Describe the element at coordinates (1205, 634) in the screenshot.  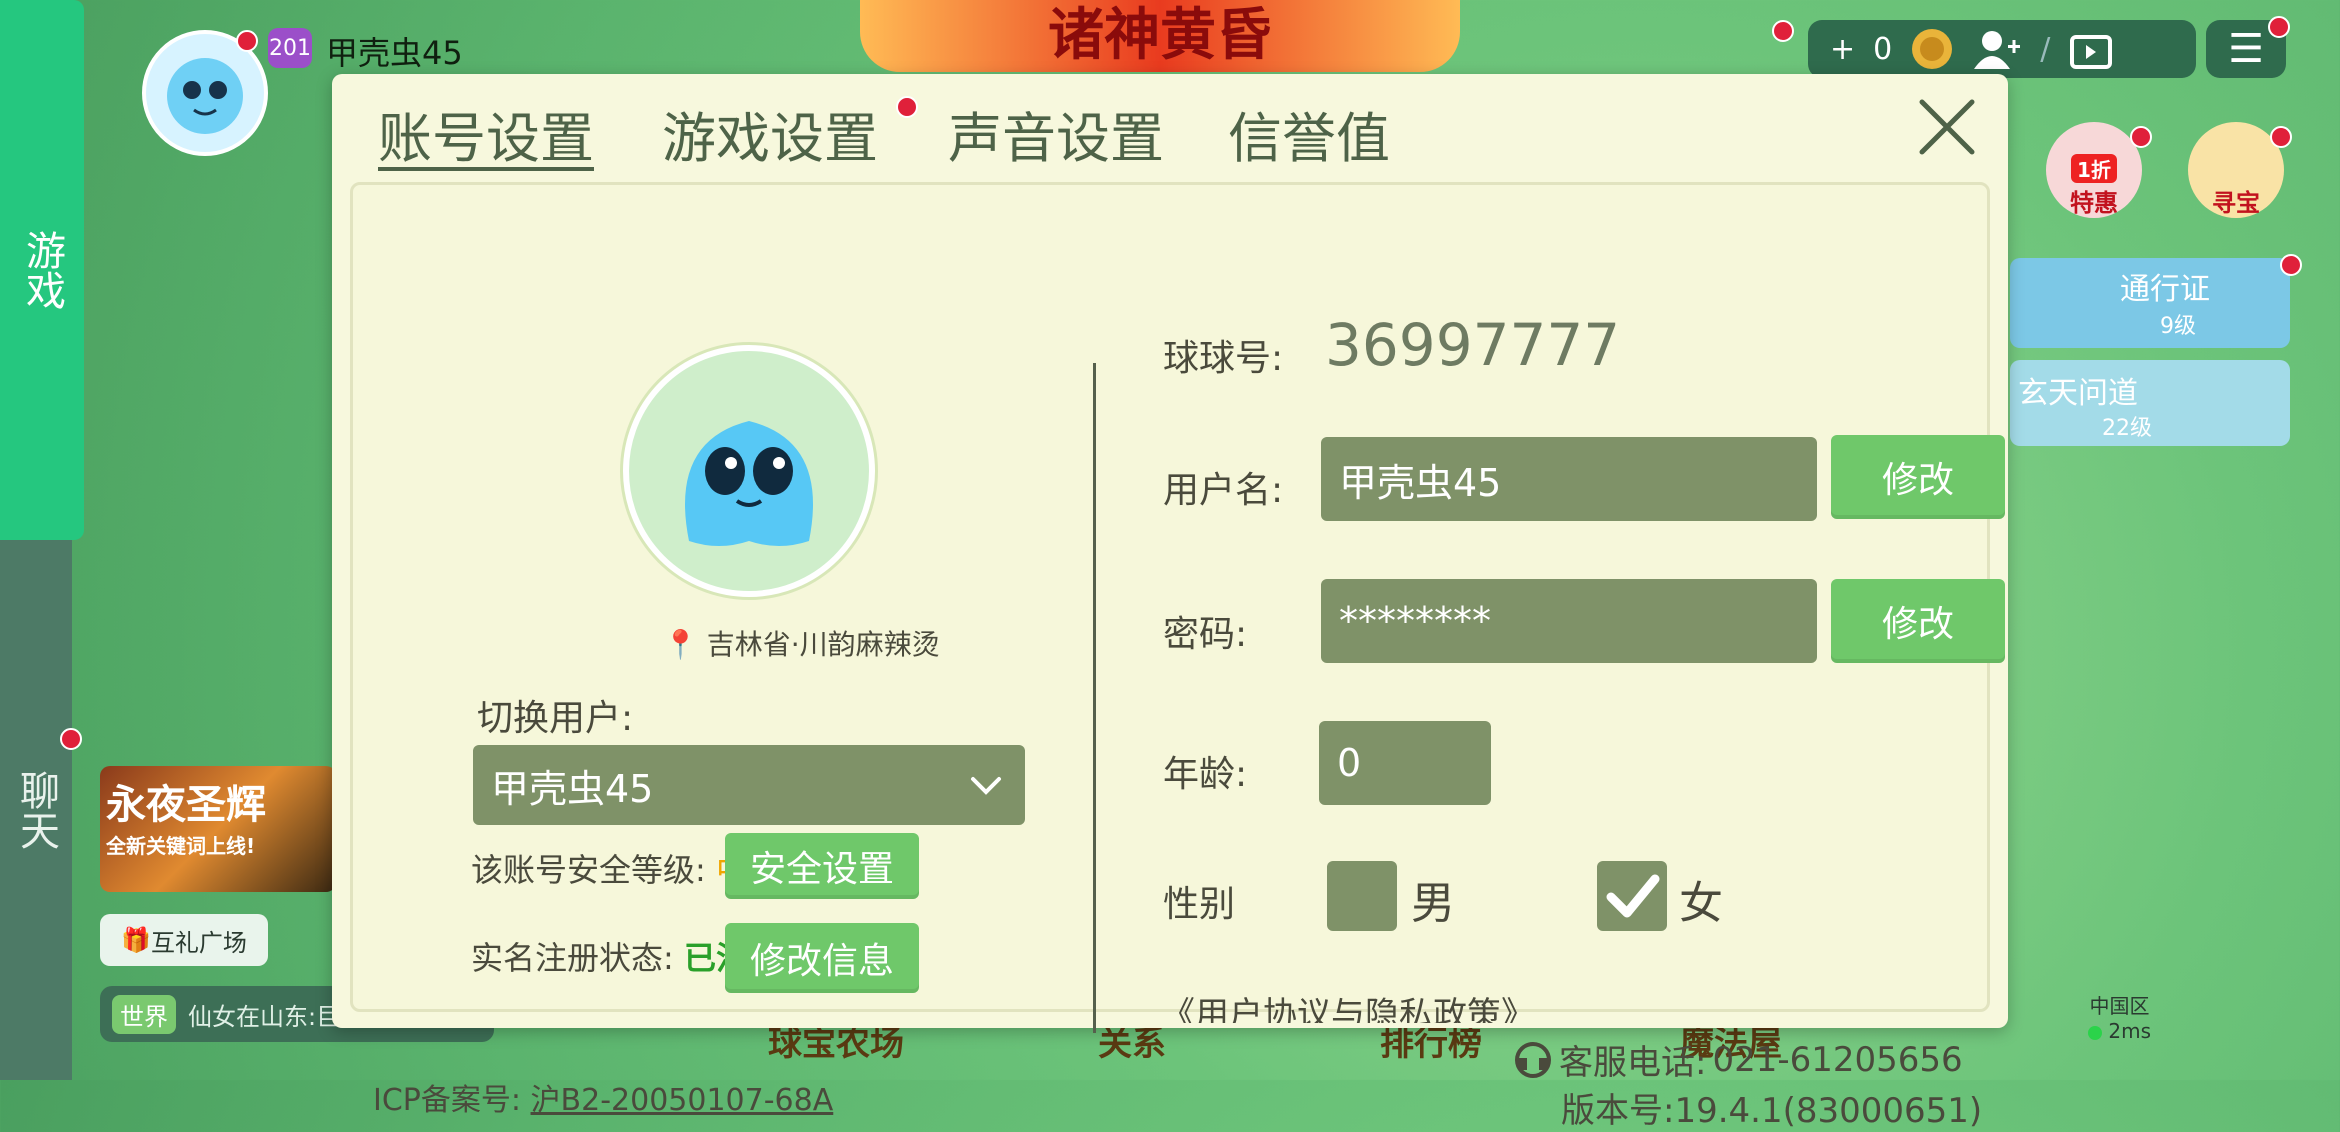
I see `password-label: 密码:` at that location.